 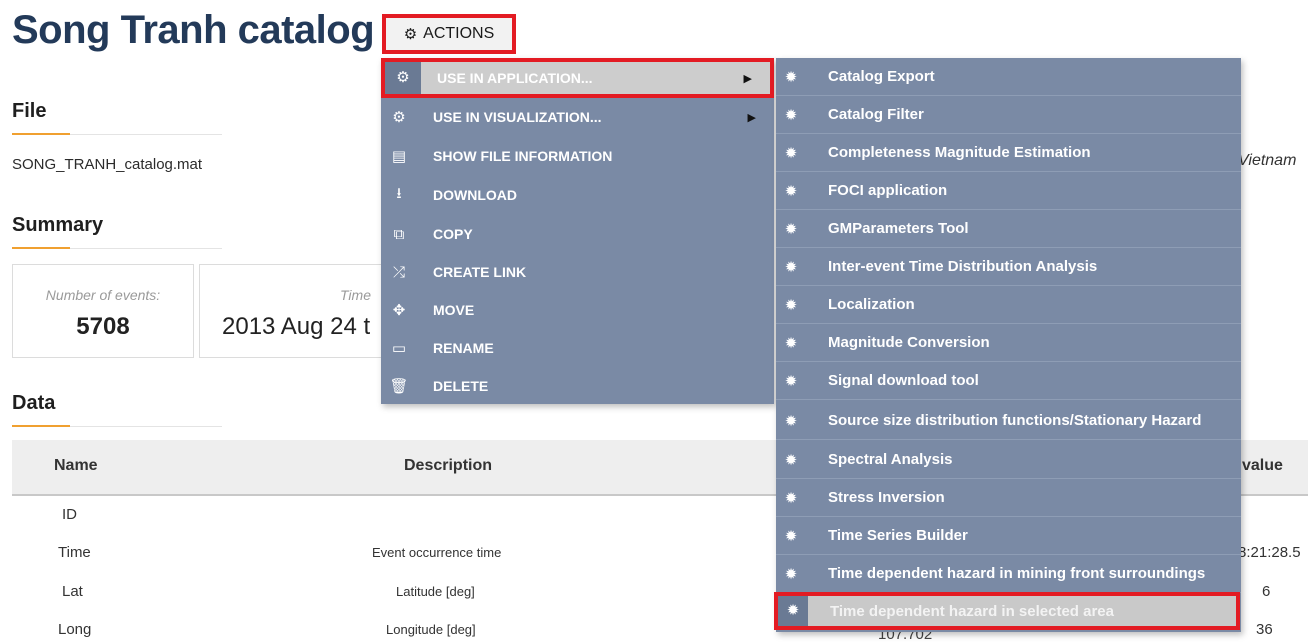 I want to click on menu-item-label: COPY, so click(x=453, y=234).